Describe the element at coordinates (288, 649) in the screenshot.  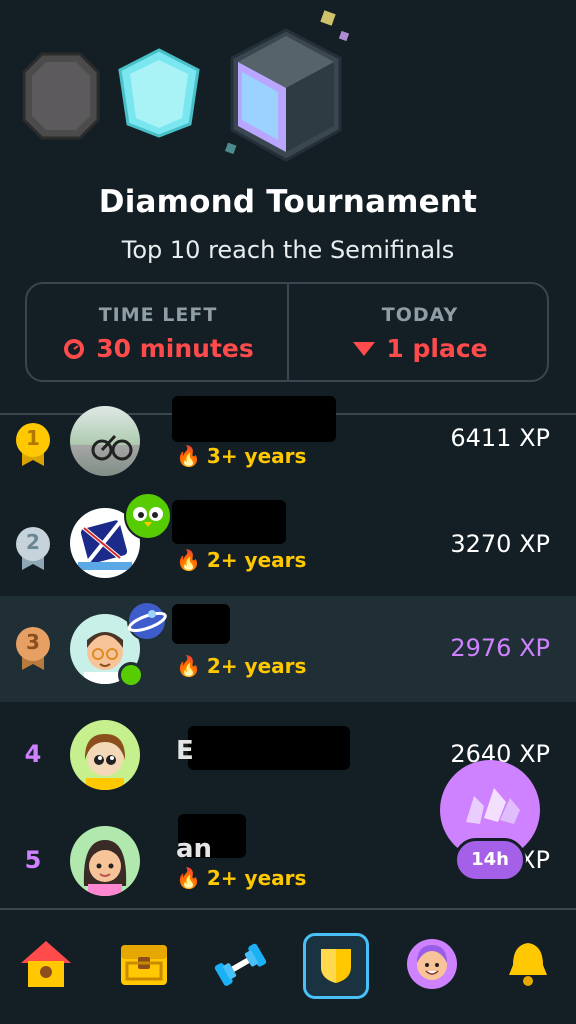
I see `leaderboard-row-current-user: 3 🔥 2+ years 2976 XP` at that location.